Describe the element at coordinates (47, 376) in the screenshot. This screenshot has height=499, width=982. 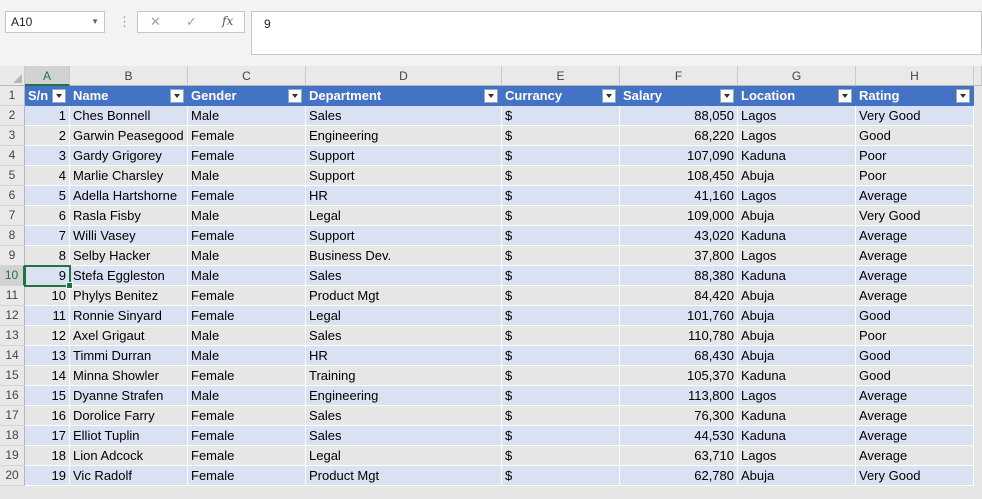
I see `table-cell: 14` at that location.